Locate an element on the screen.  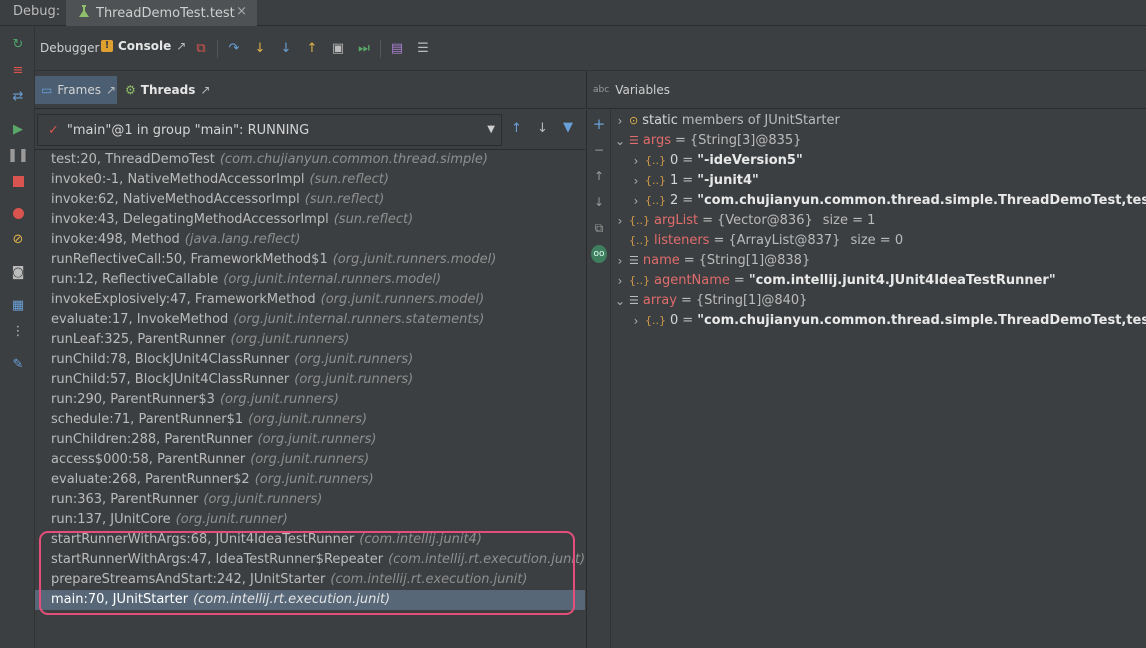
clear-icon: ≡ is located at coordinates (18, 70).